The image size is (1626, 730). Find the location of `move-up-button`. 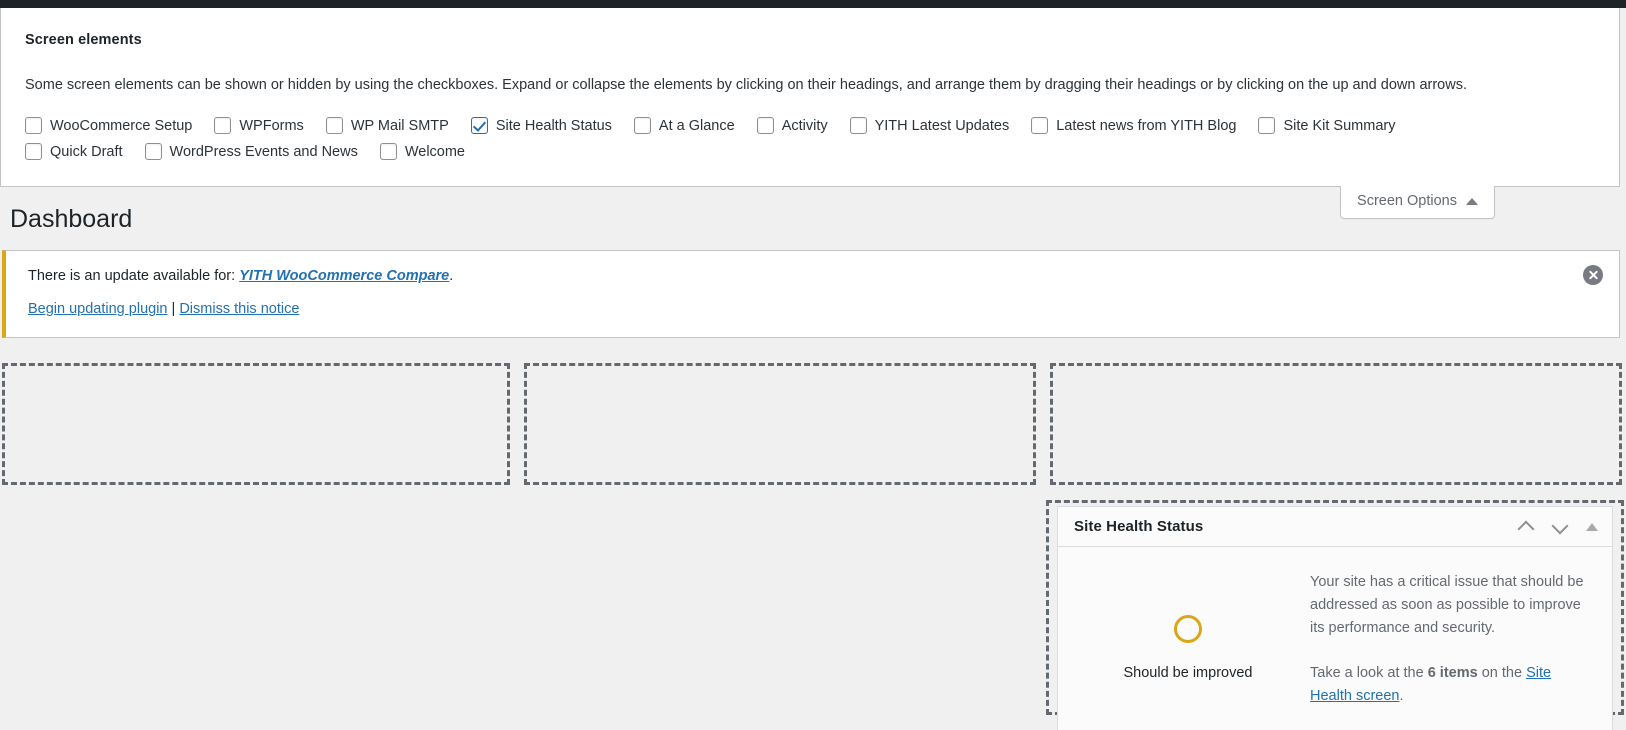

move-up-button is located at coordinates (1526, 527).